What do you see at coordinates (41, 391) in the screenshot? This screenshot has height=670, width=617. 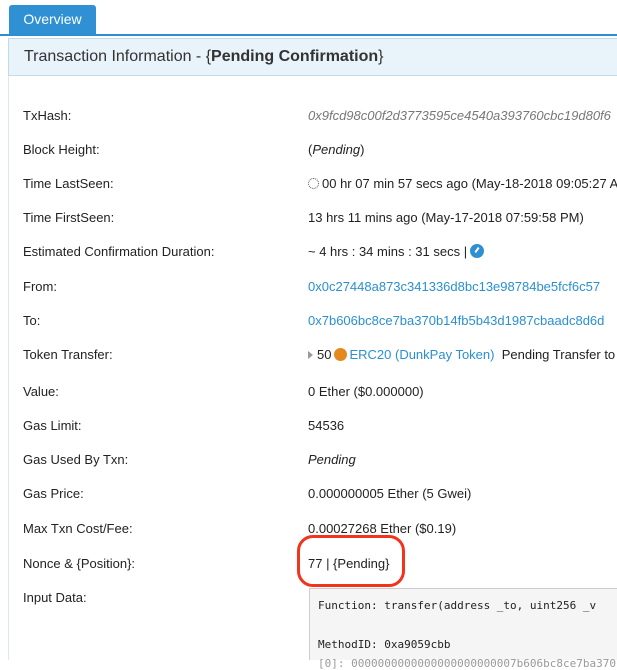 I see `value-label: Value:` at bounding box center [41, 391].